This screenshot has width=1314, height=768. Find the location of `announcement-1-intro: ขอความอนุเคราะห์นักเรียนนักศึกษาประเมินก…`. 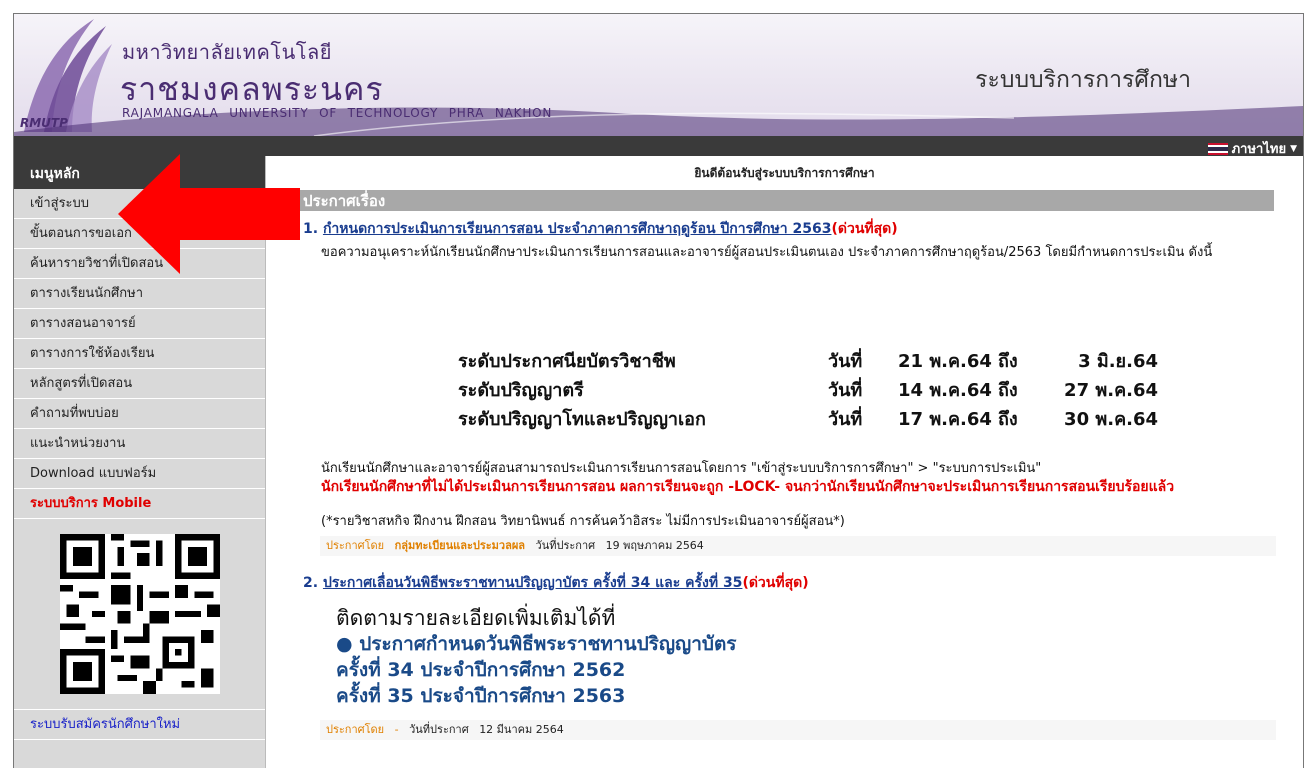

announcement-1-intro: ขอความอนุเคราะห์นักเรียนนักศึกษาประเมินก… is located at coordinates (767, 252).